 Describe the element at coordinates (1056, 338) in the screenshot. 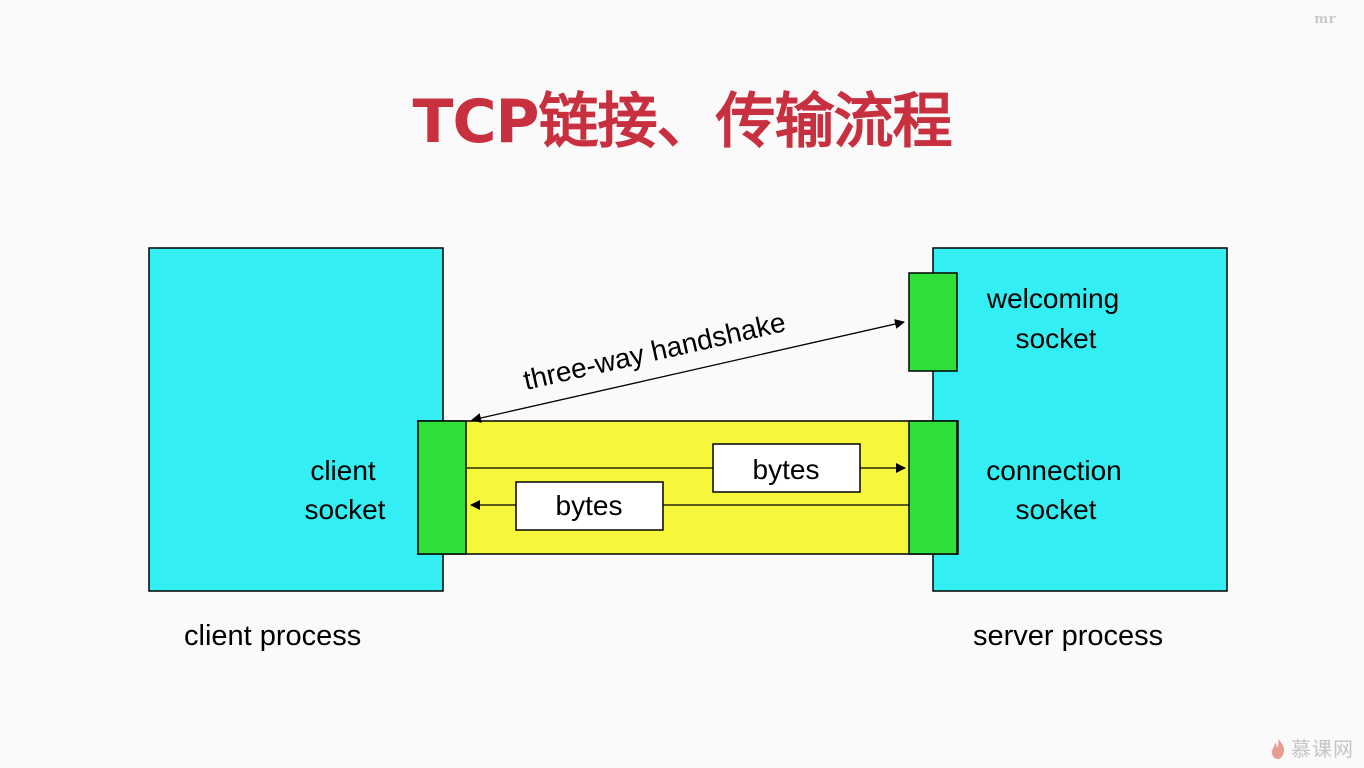

I see `welcoming-socket-label-line2: socket` at that location.